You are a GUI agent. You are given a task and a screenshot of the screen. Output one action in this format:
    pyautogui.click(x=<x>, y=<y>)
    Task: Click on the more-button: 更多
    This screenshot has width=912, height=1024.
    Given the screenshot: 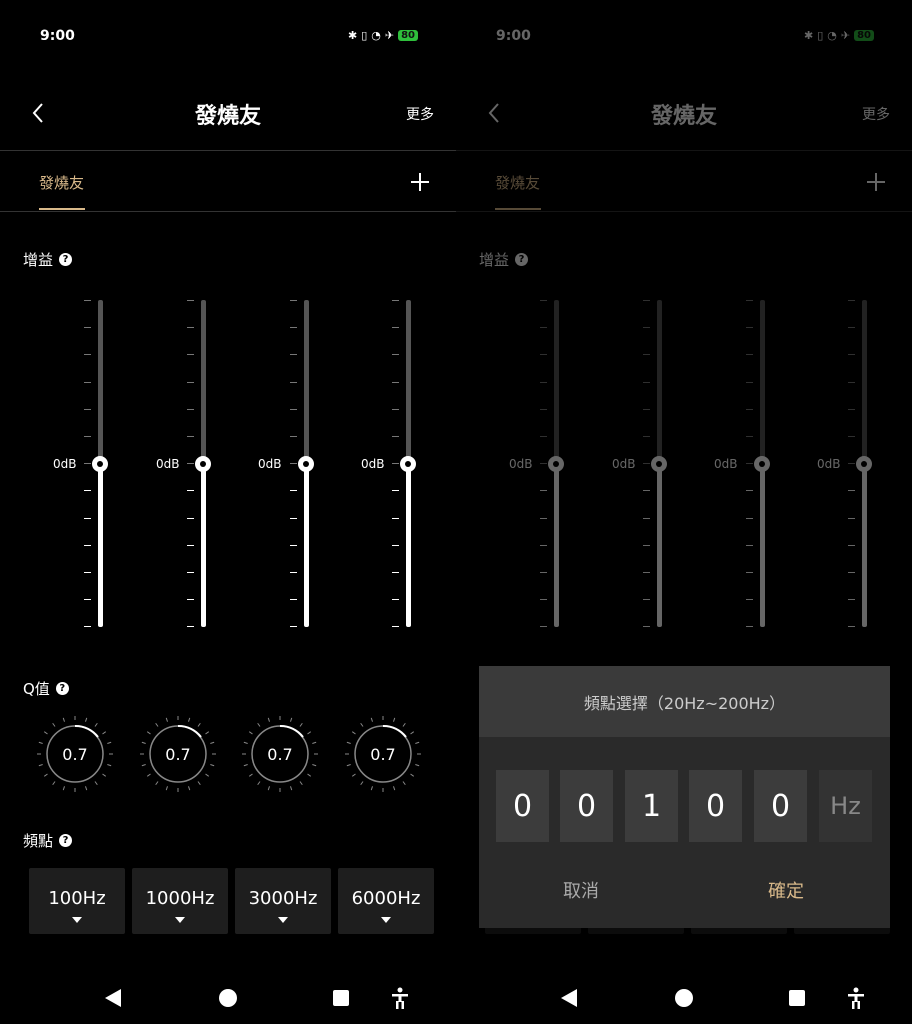 What is the action you would take?
    pyautogui.click(x=420, y=114)
    